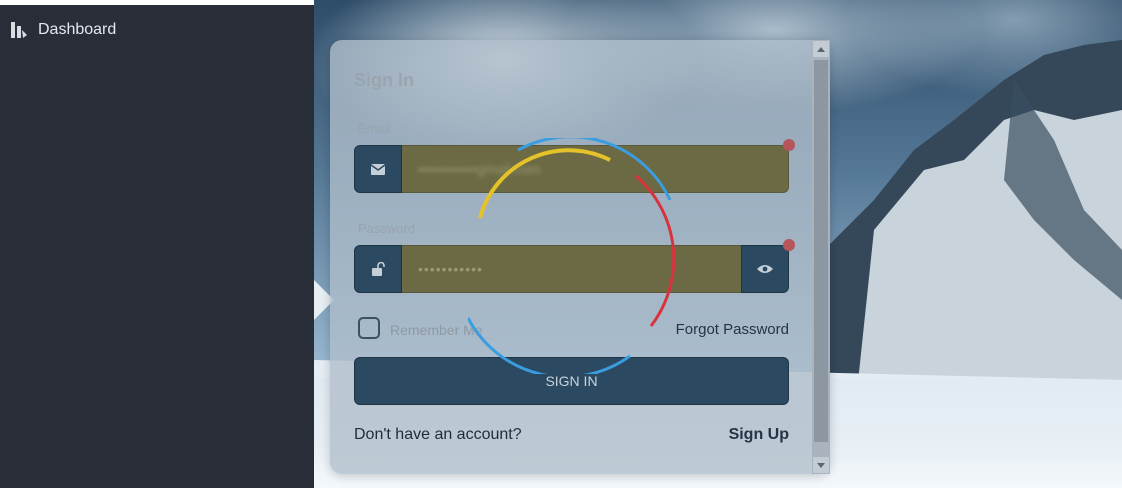 The image size is (1122, 488). I want to click on scroll-up-button, so click(821, 49).